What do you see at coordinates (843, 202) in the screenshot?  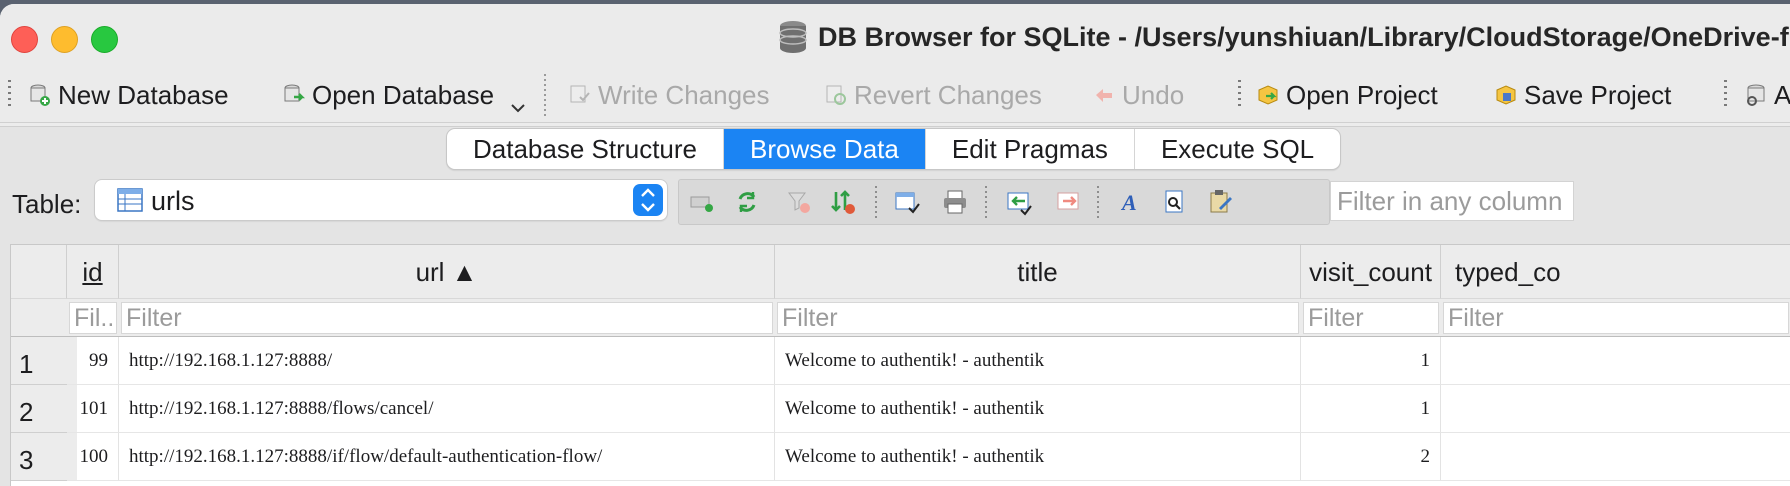 I see `sort-icon` at bounding box center [843, 202].